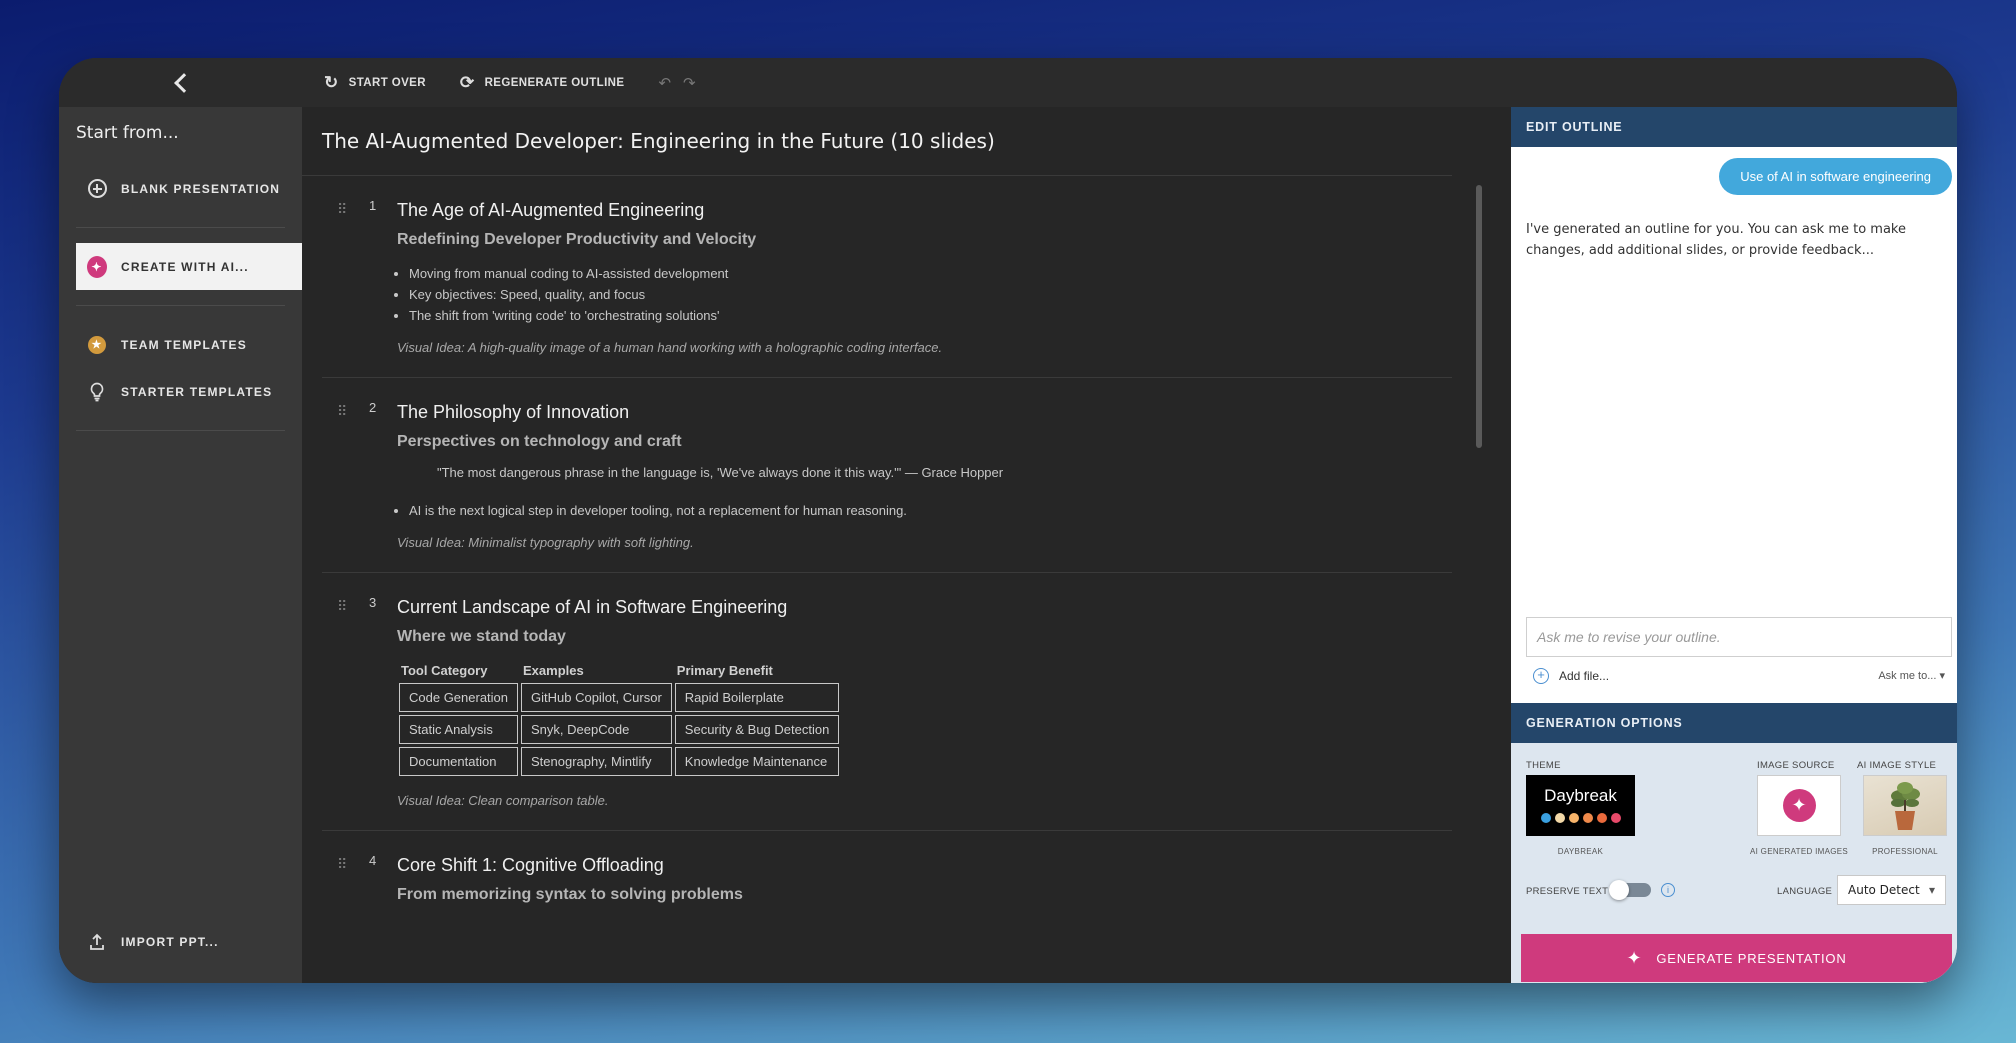  I want to click on image-style-card, so click(1905, 805).